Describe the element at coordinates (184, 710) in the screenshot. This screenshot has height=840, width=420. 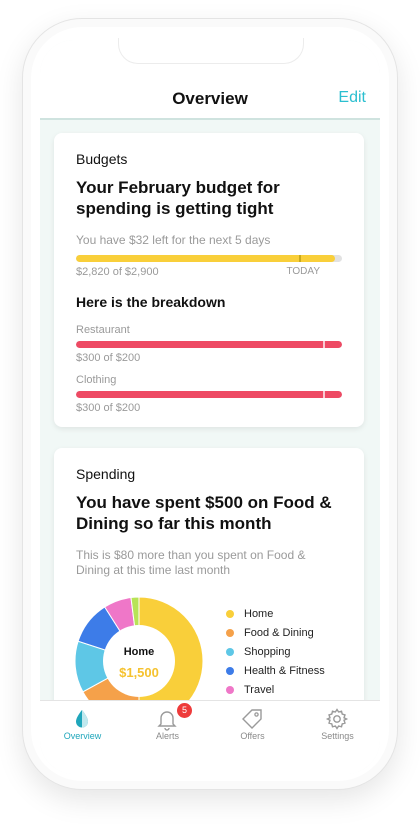
I see `alerts-badge: 5` at that location.